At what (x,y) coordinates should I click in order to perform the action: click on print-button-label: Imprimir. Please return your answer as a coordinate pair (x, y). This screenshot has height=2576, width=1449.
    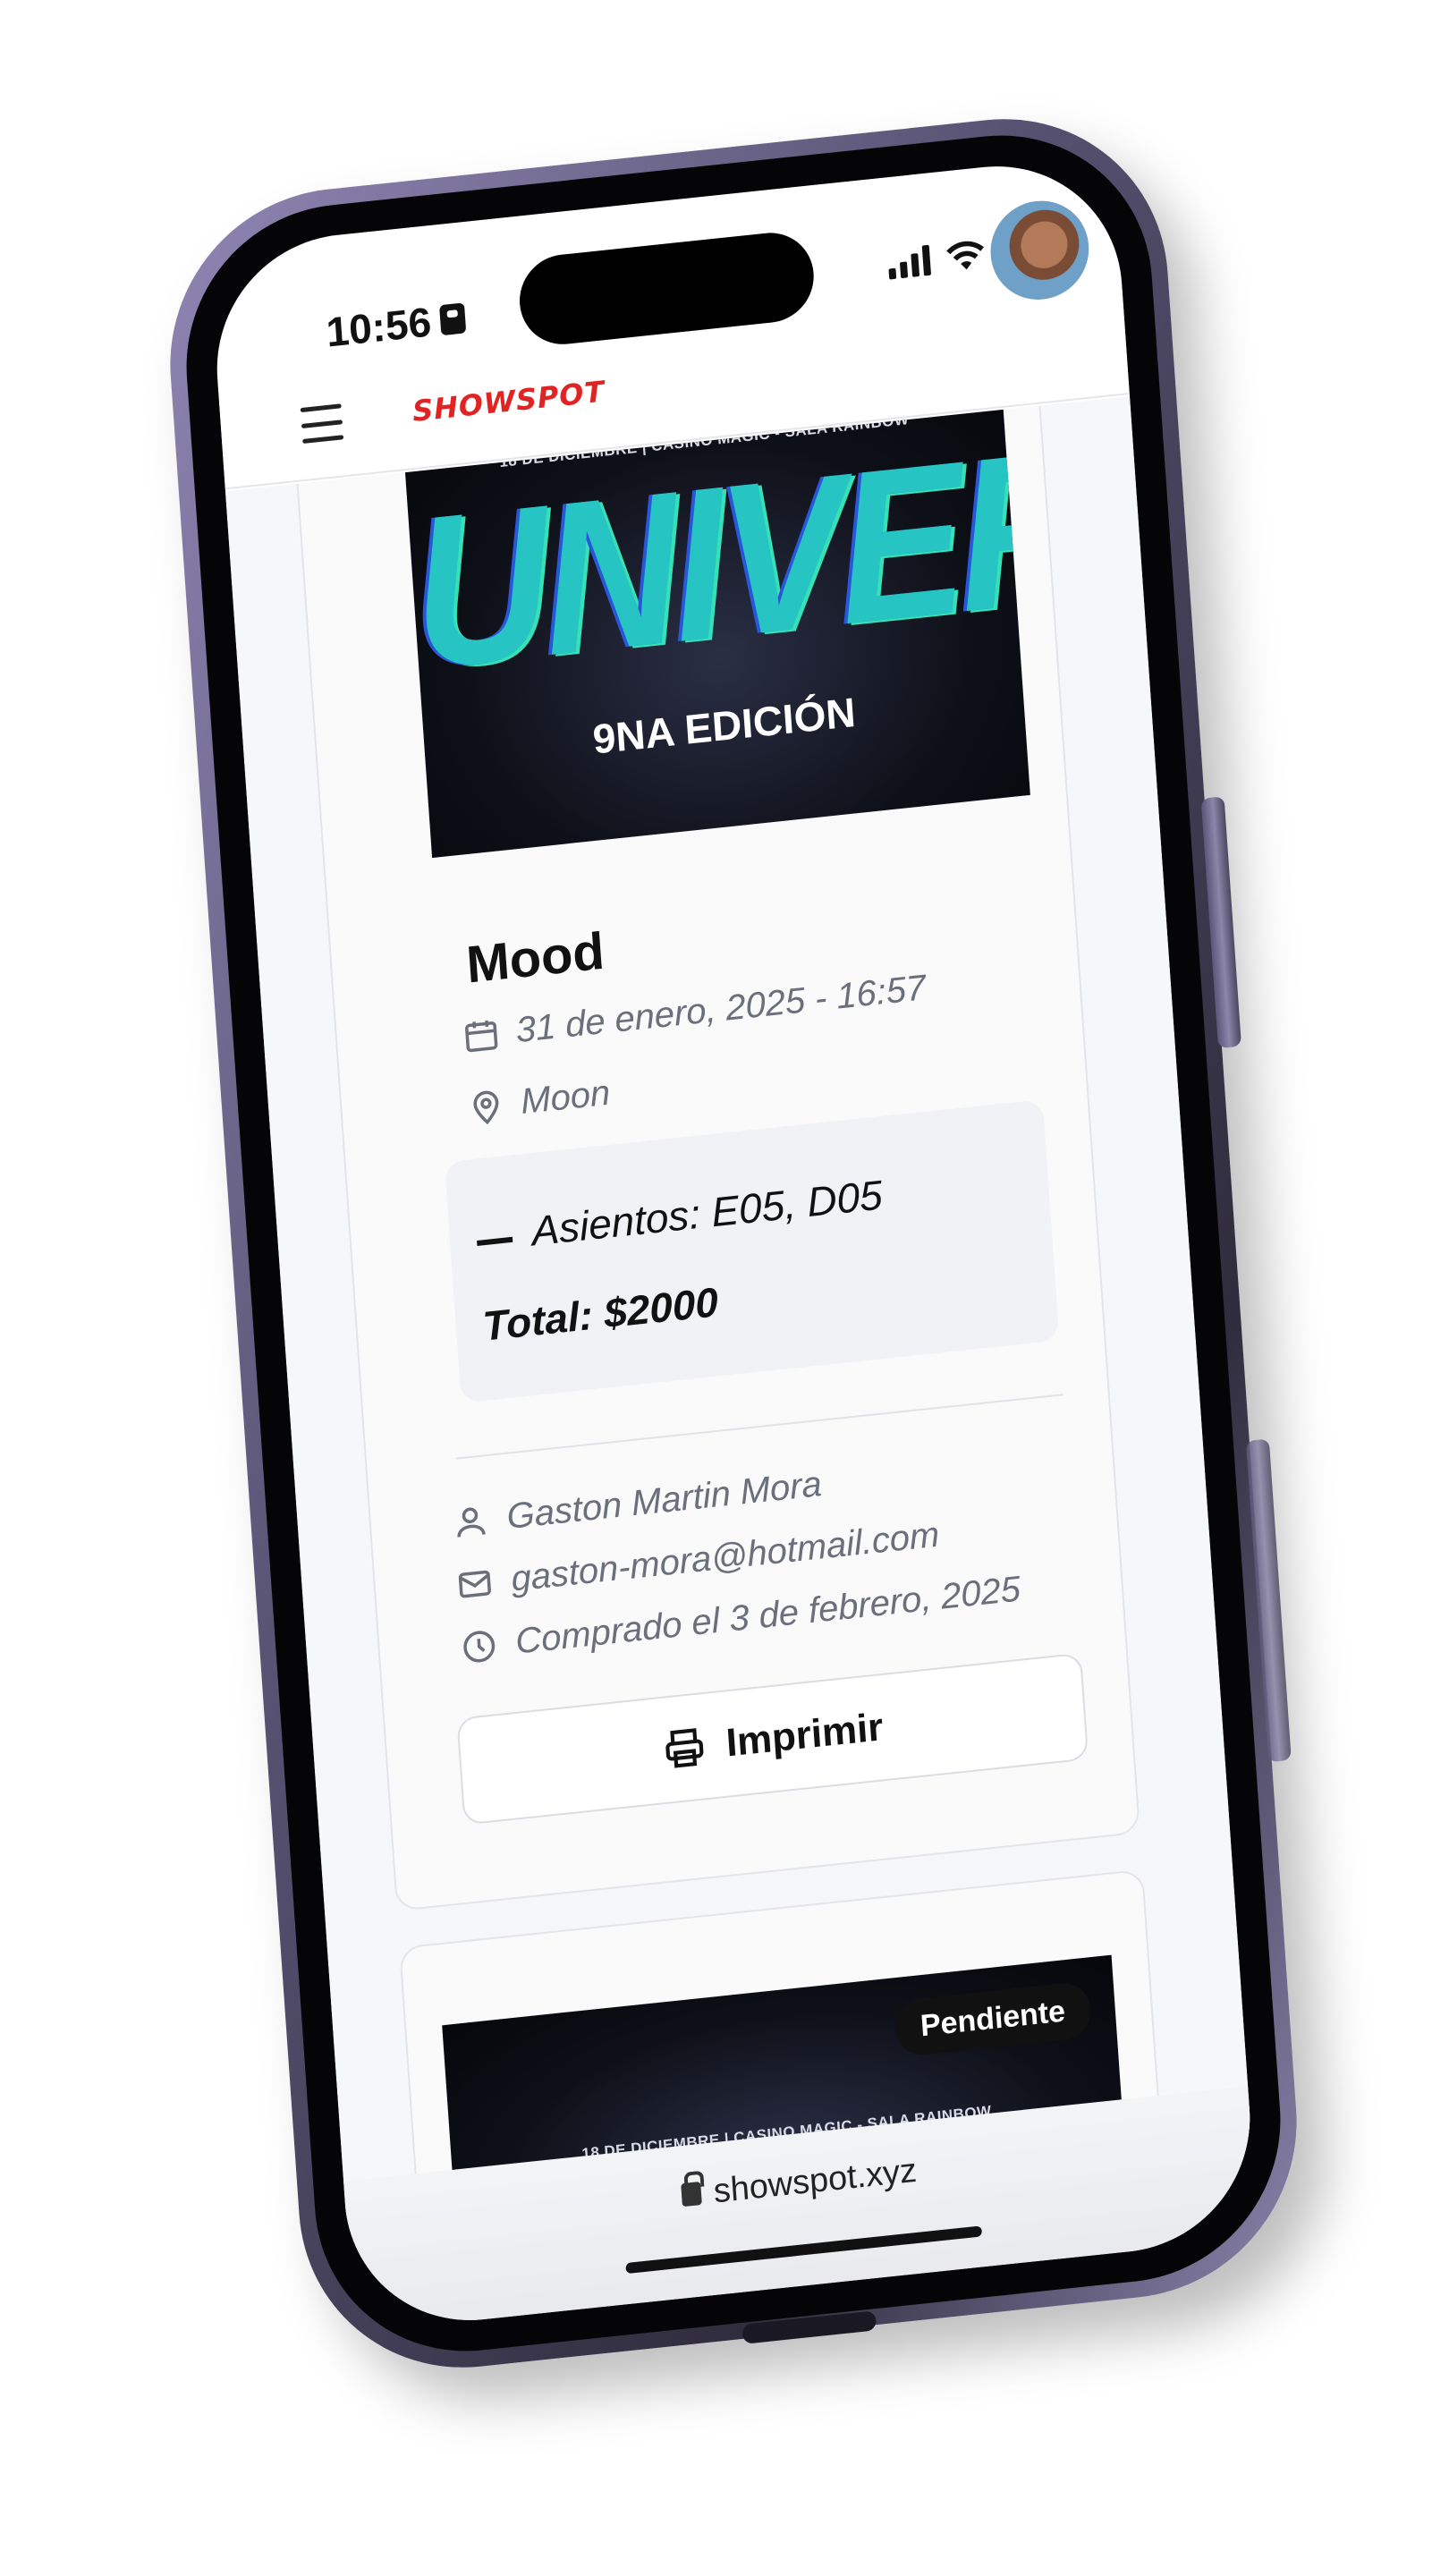
    Looking at the image, I should click on (804, 1735).